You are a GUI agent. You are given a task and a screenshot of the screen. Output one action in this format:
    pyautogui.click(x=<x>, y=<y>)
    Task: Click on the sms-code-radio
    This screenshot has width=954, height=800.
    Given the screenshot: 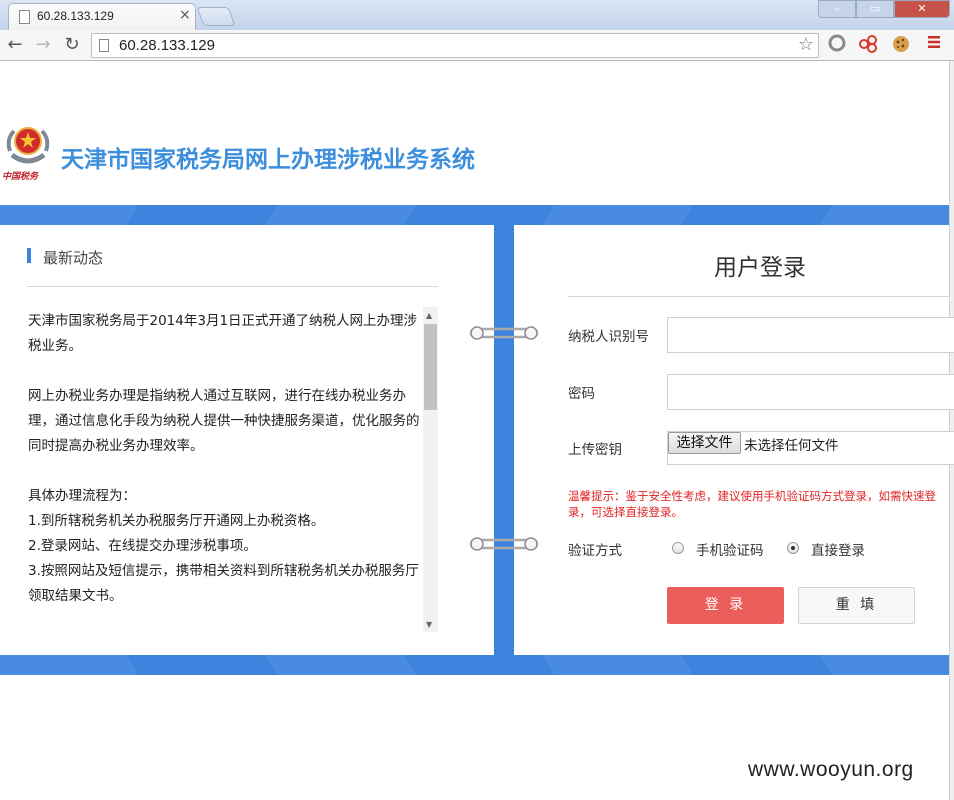 What is the action you would take?
    pyautogui.click(x=678, y=548)
    